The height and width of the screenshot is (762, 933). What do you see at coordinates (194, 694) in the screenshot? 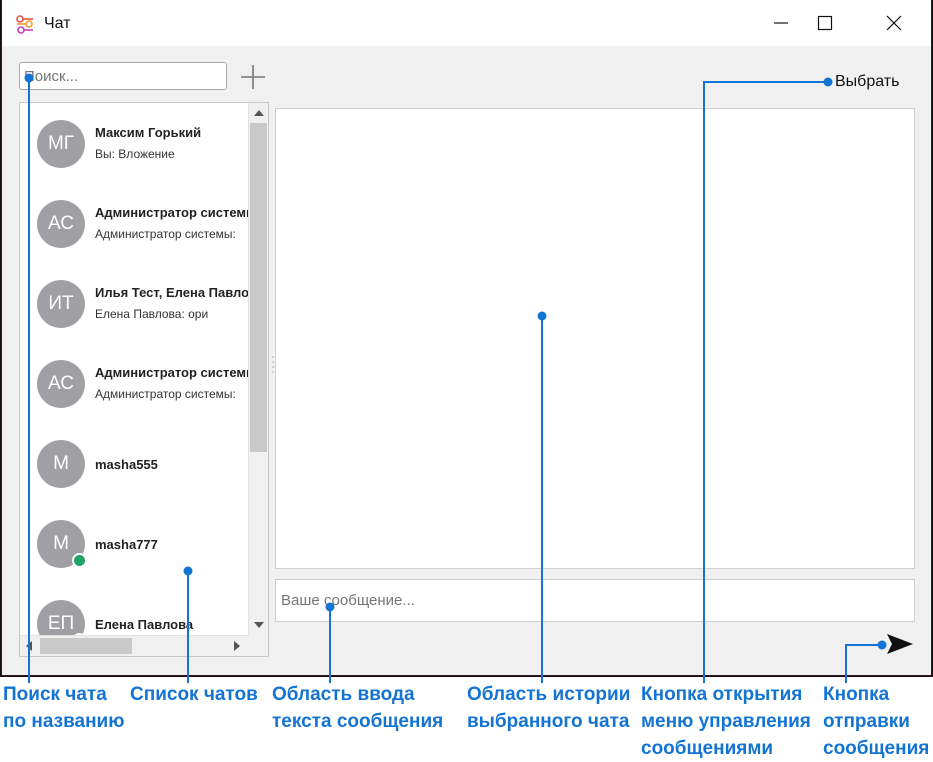
I see `annotation-chat-list: Список чатов` at bounding box center [194, 694].